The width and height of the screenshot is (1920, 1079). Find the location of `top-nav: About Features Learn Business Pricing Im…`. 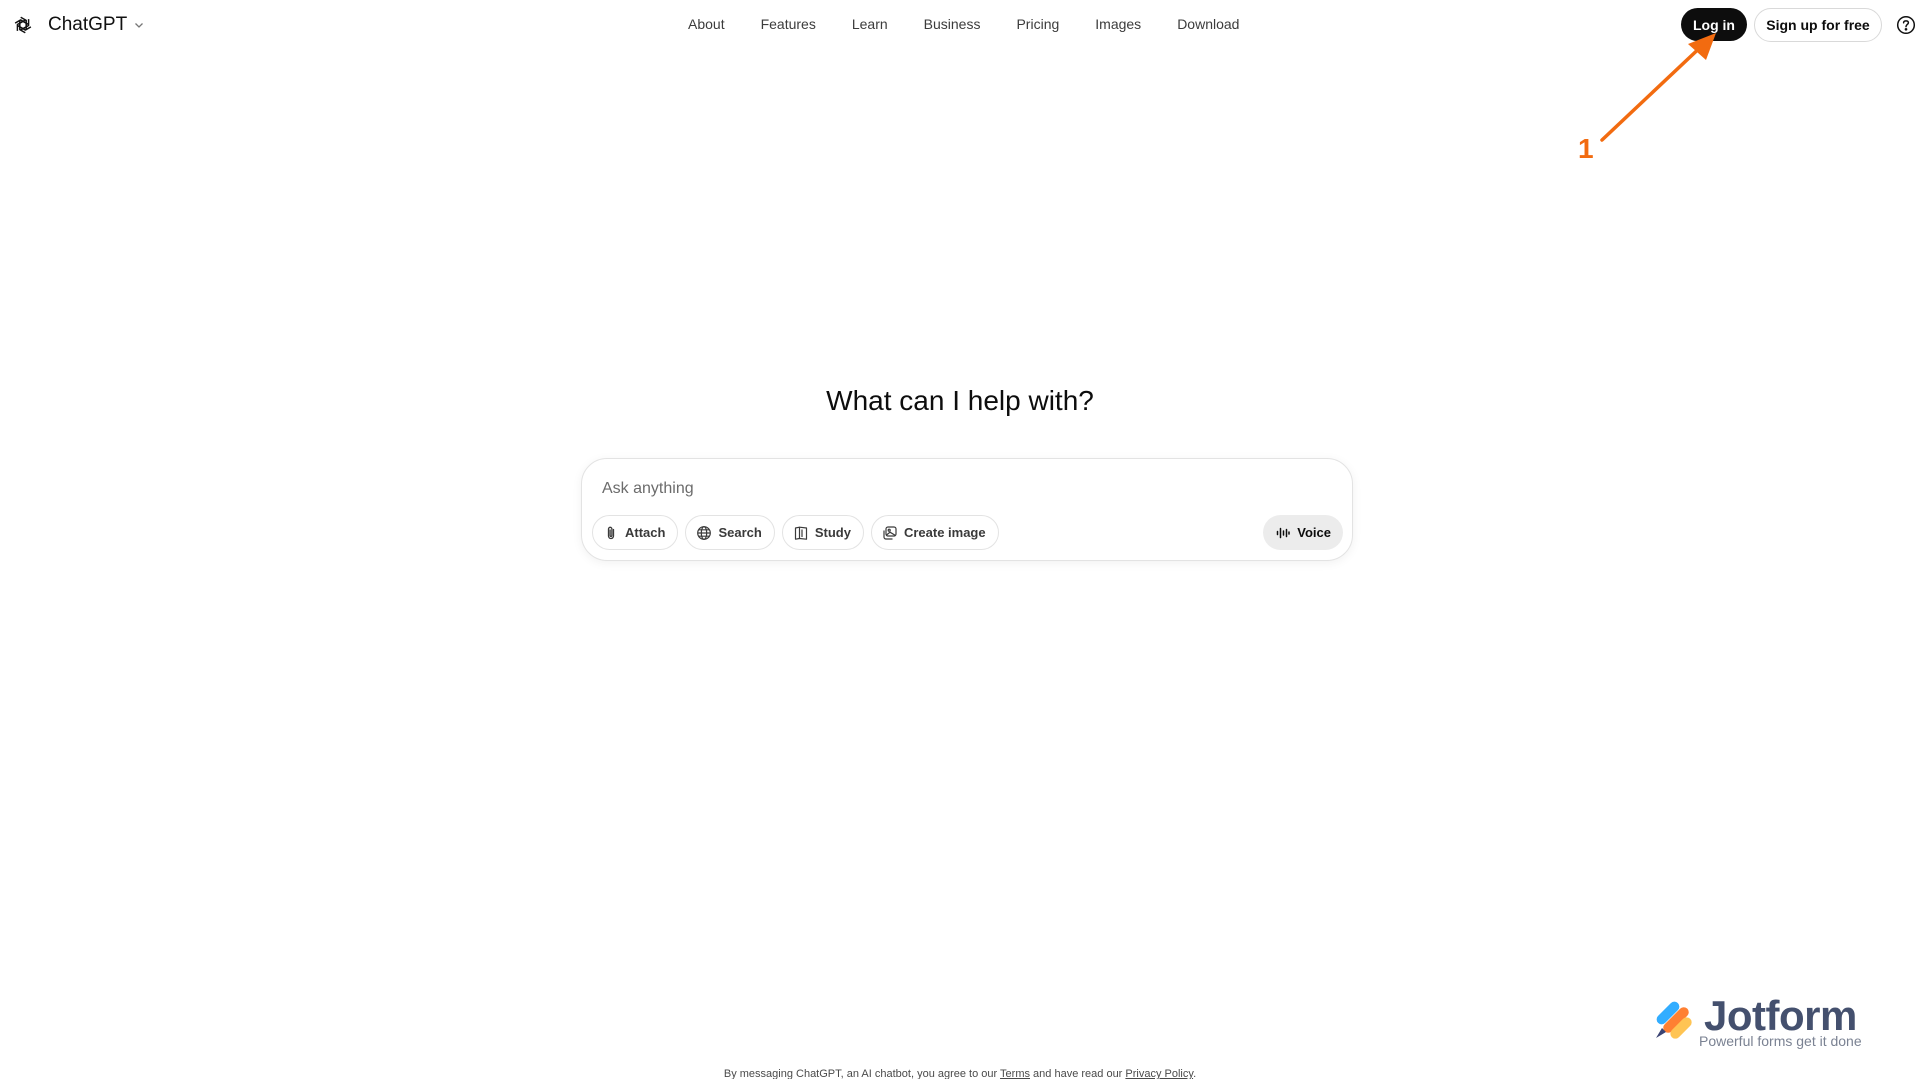

top-nav: About Features Learn Business Pricing Im… is located at coordinates (963, 24).